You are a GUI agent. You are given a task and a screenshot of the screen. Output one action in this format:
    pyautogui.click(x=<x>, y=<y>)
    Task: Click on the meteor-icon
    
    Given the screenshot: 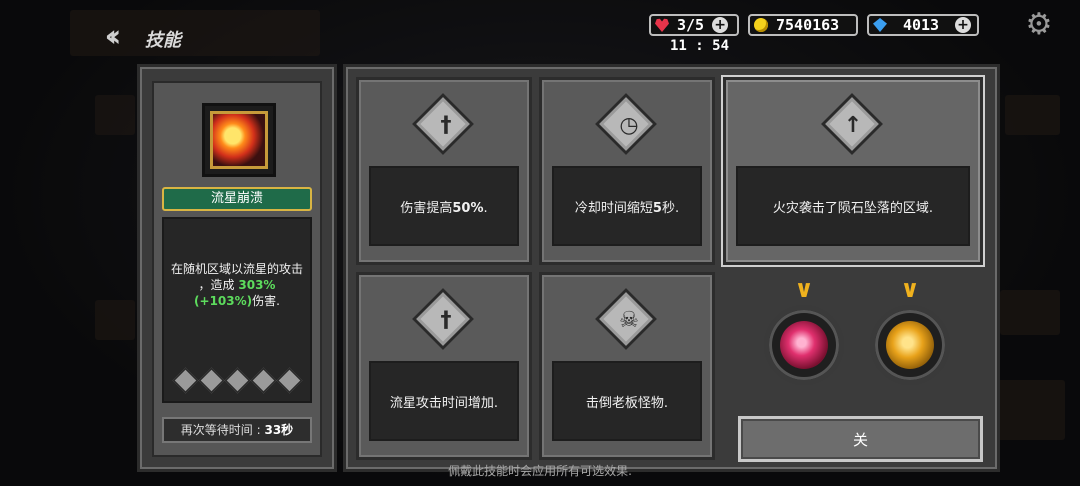 What is the action you would take?
    pyautogui.click(x=239, y=140)
    